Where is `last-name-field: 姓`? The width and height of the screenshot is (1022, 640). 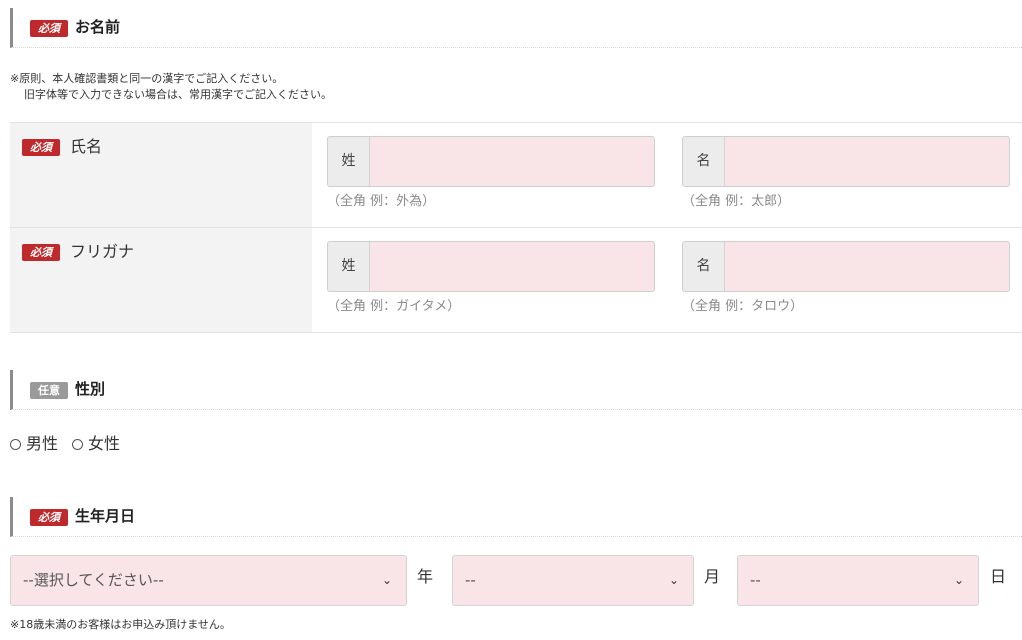
last-name-field: 姓 is located at coordinates (491, 161).